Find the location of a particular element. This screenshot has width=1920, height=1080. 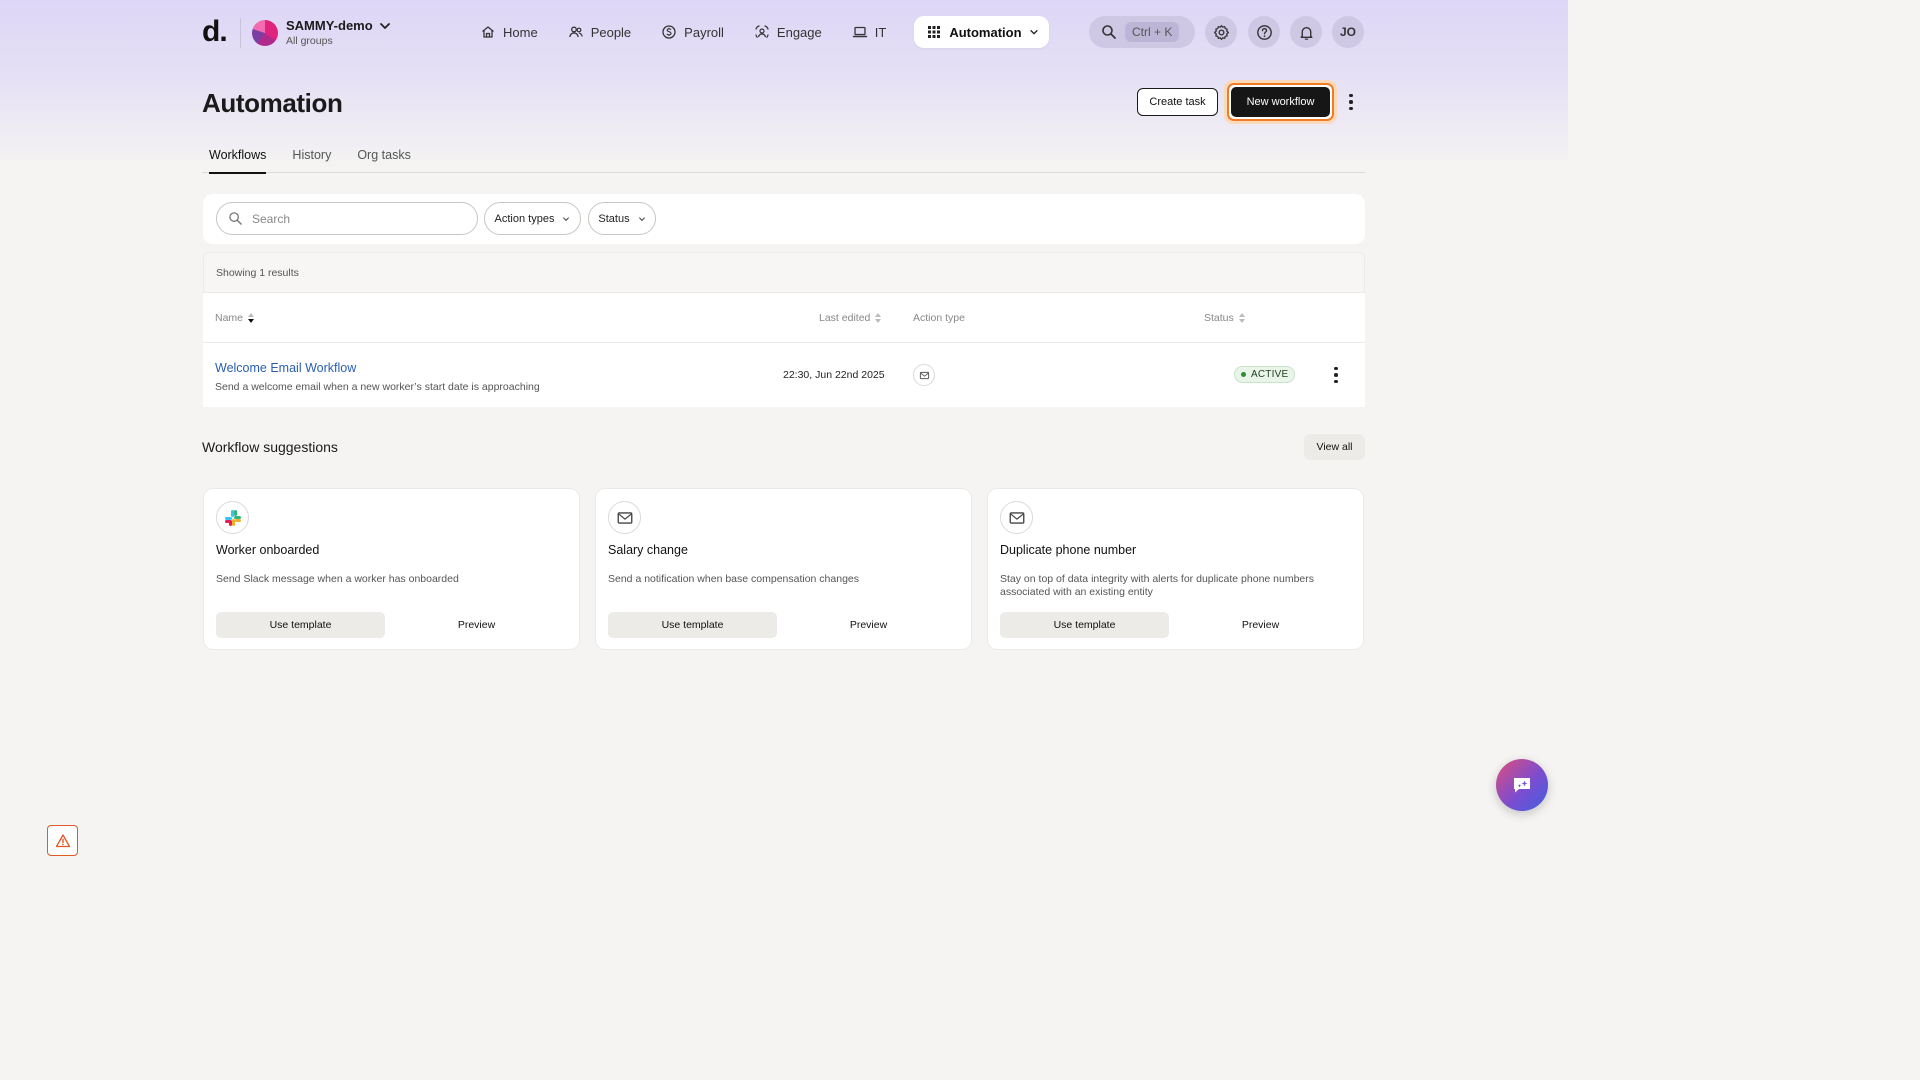

new-workflow-button-frame: New workflow is located at coordinates (1280, 102).